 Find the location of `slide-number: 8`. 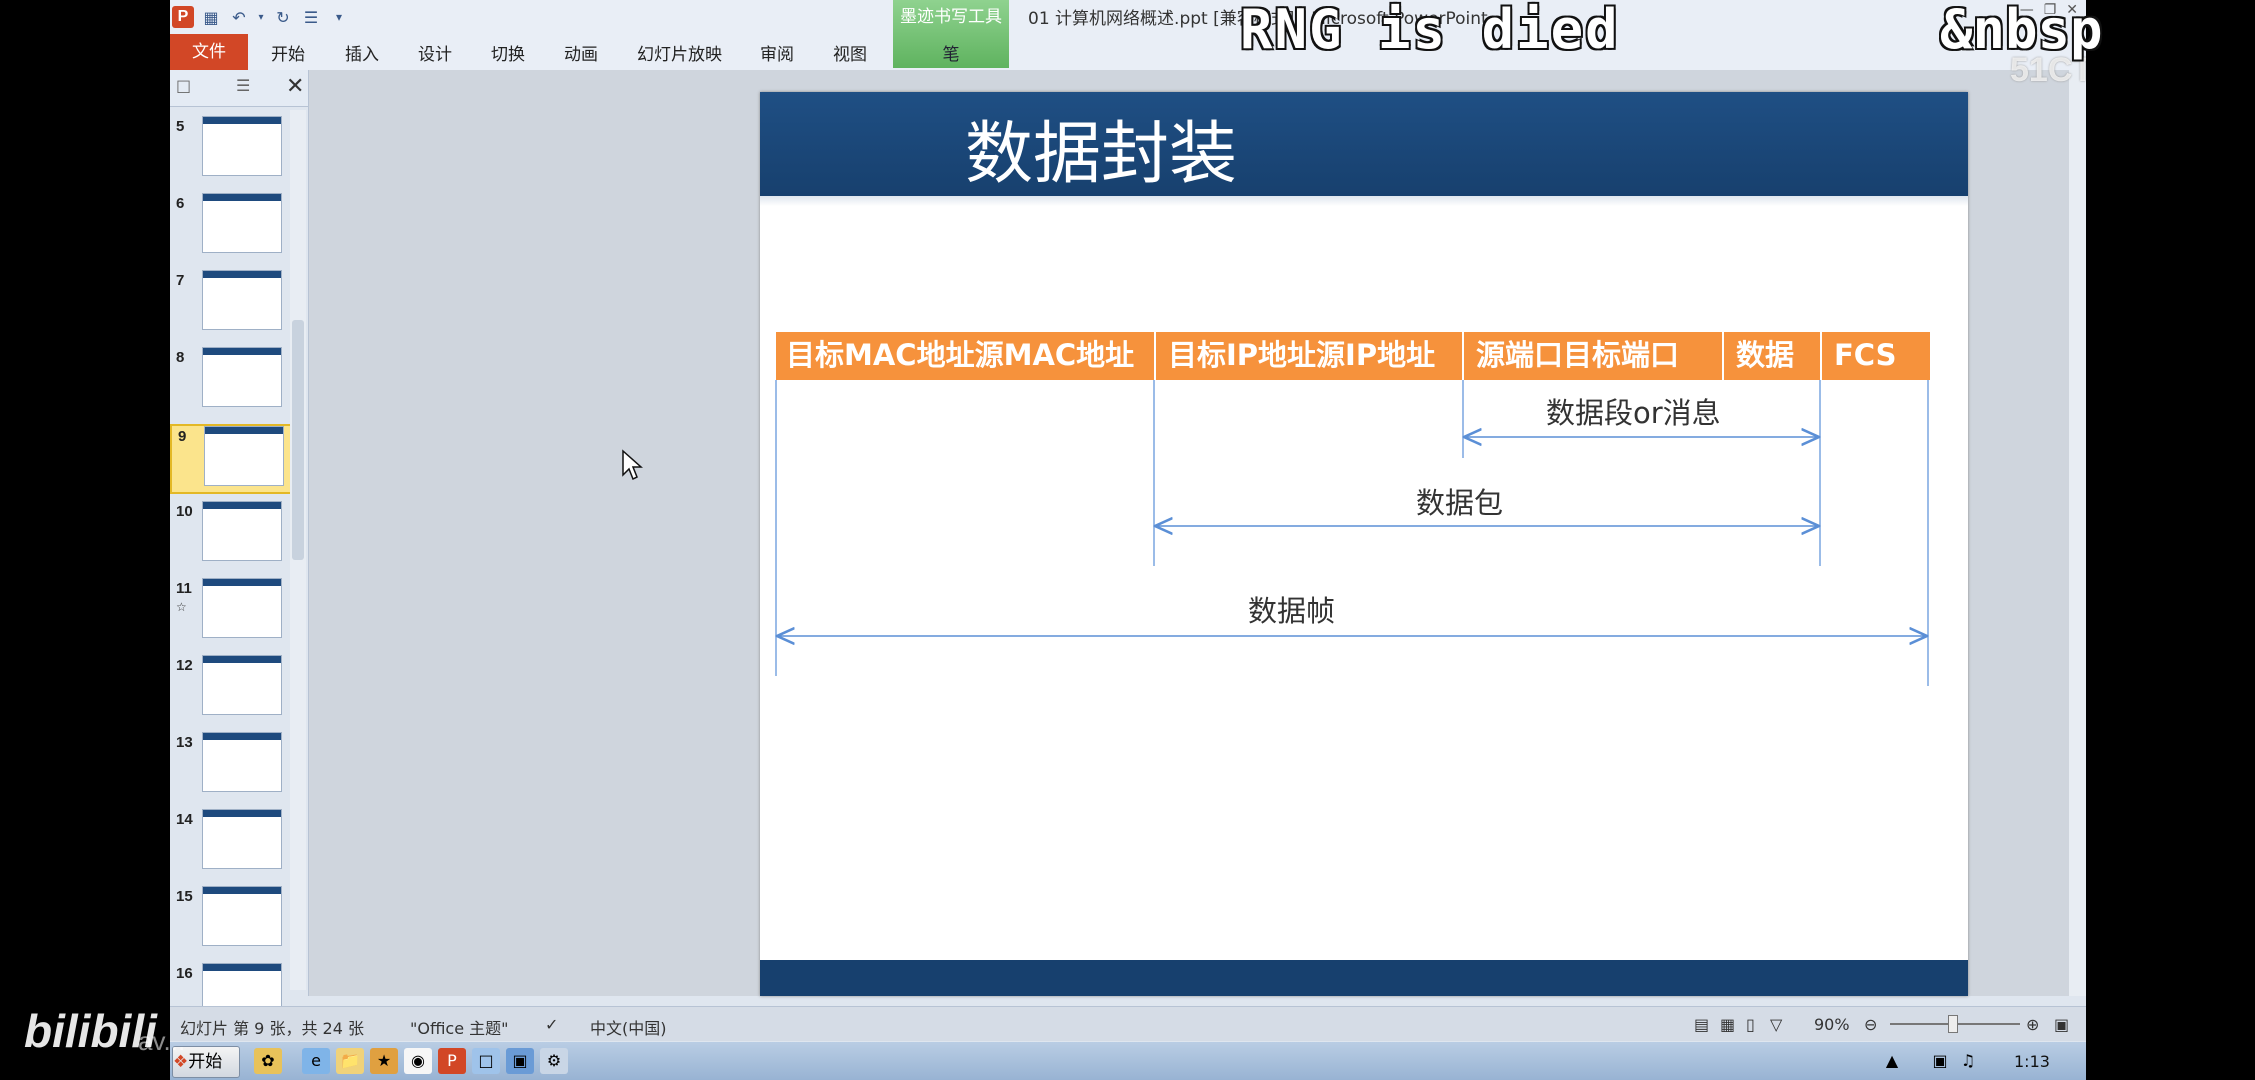

slide-number: 8 is located at coordinates (180, 357).